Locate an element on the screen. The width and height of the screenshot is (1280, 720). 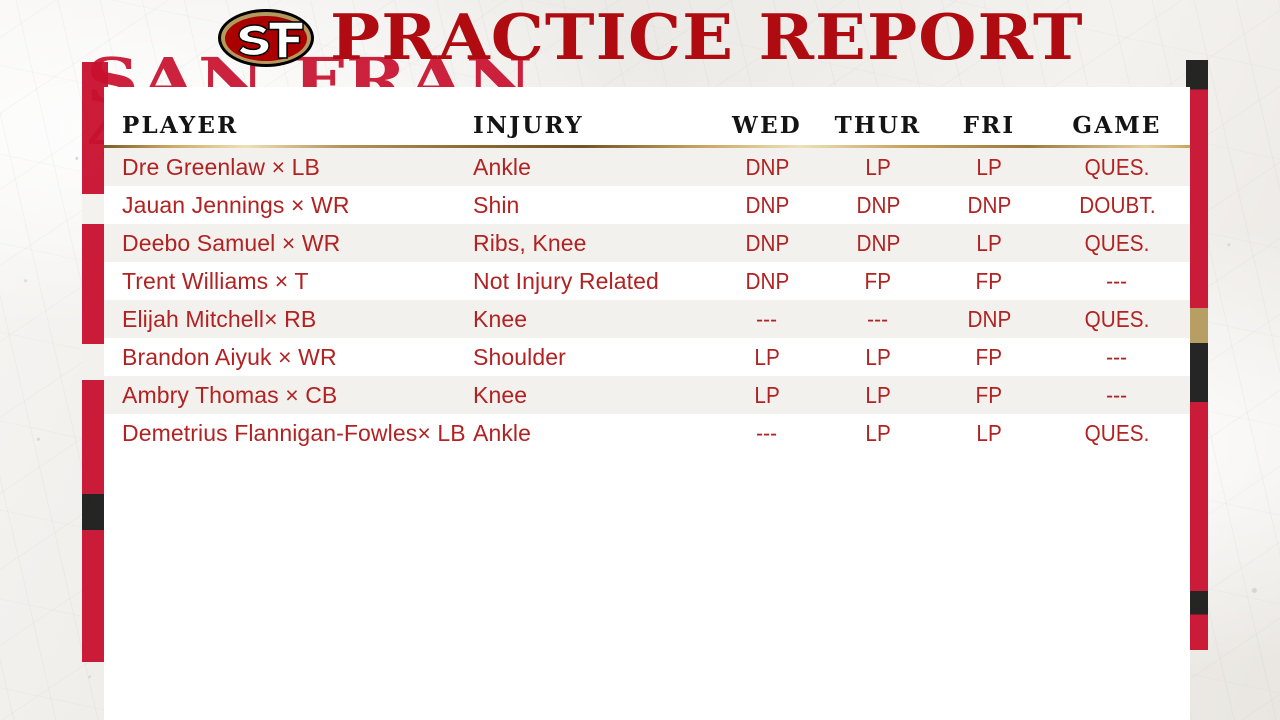
cell-player-text: Brandon Aiyuk × WR is located at coordinates (229, 356).